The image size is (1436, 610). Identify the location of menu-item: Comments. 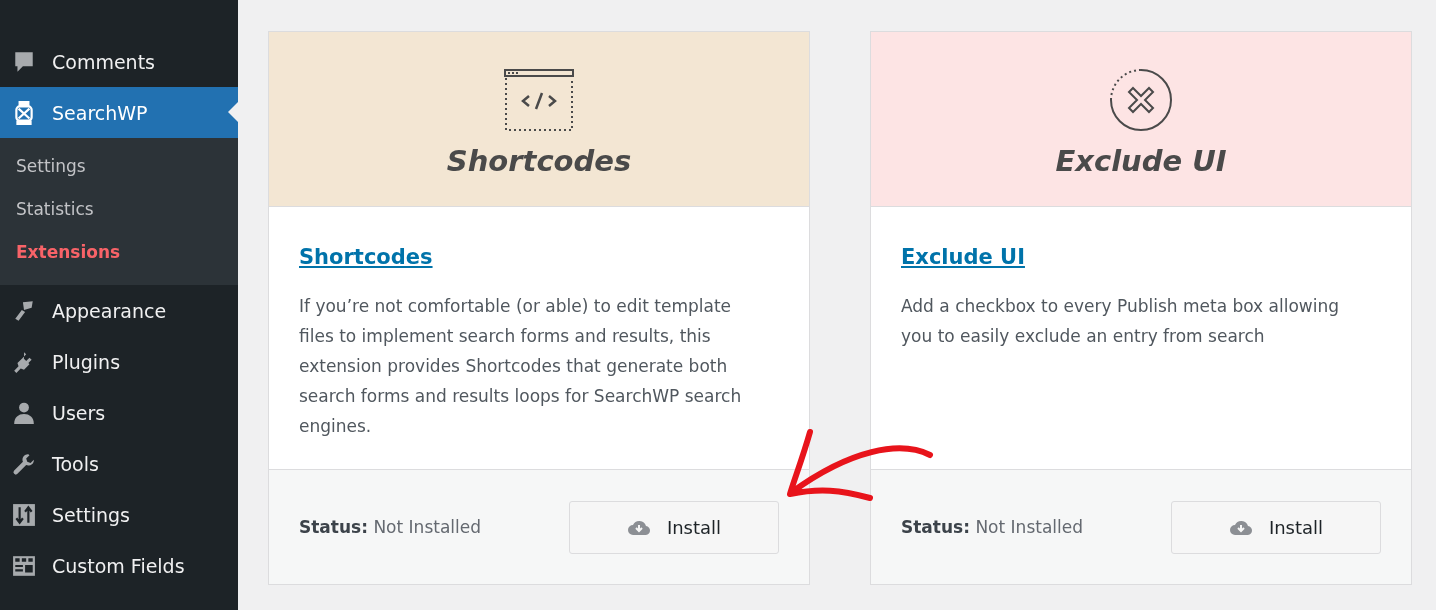
(119, 61).